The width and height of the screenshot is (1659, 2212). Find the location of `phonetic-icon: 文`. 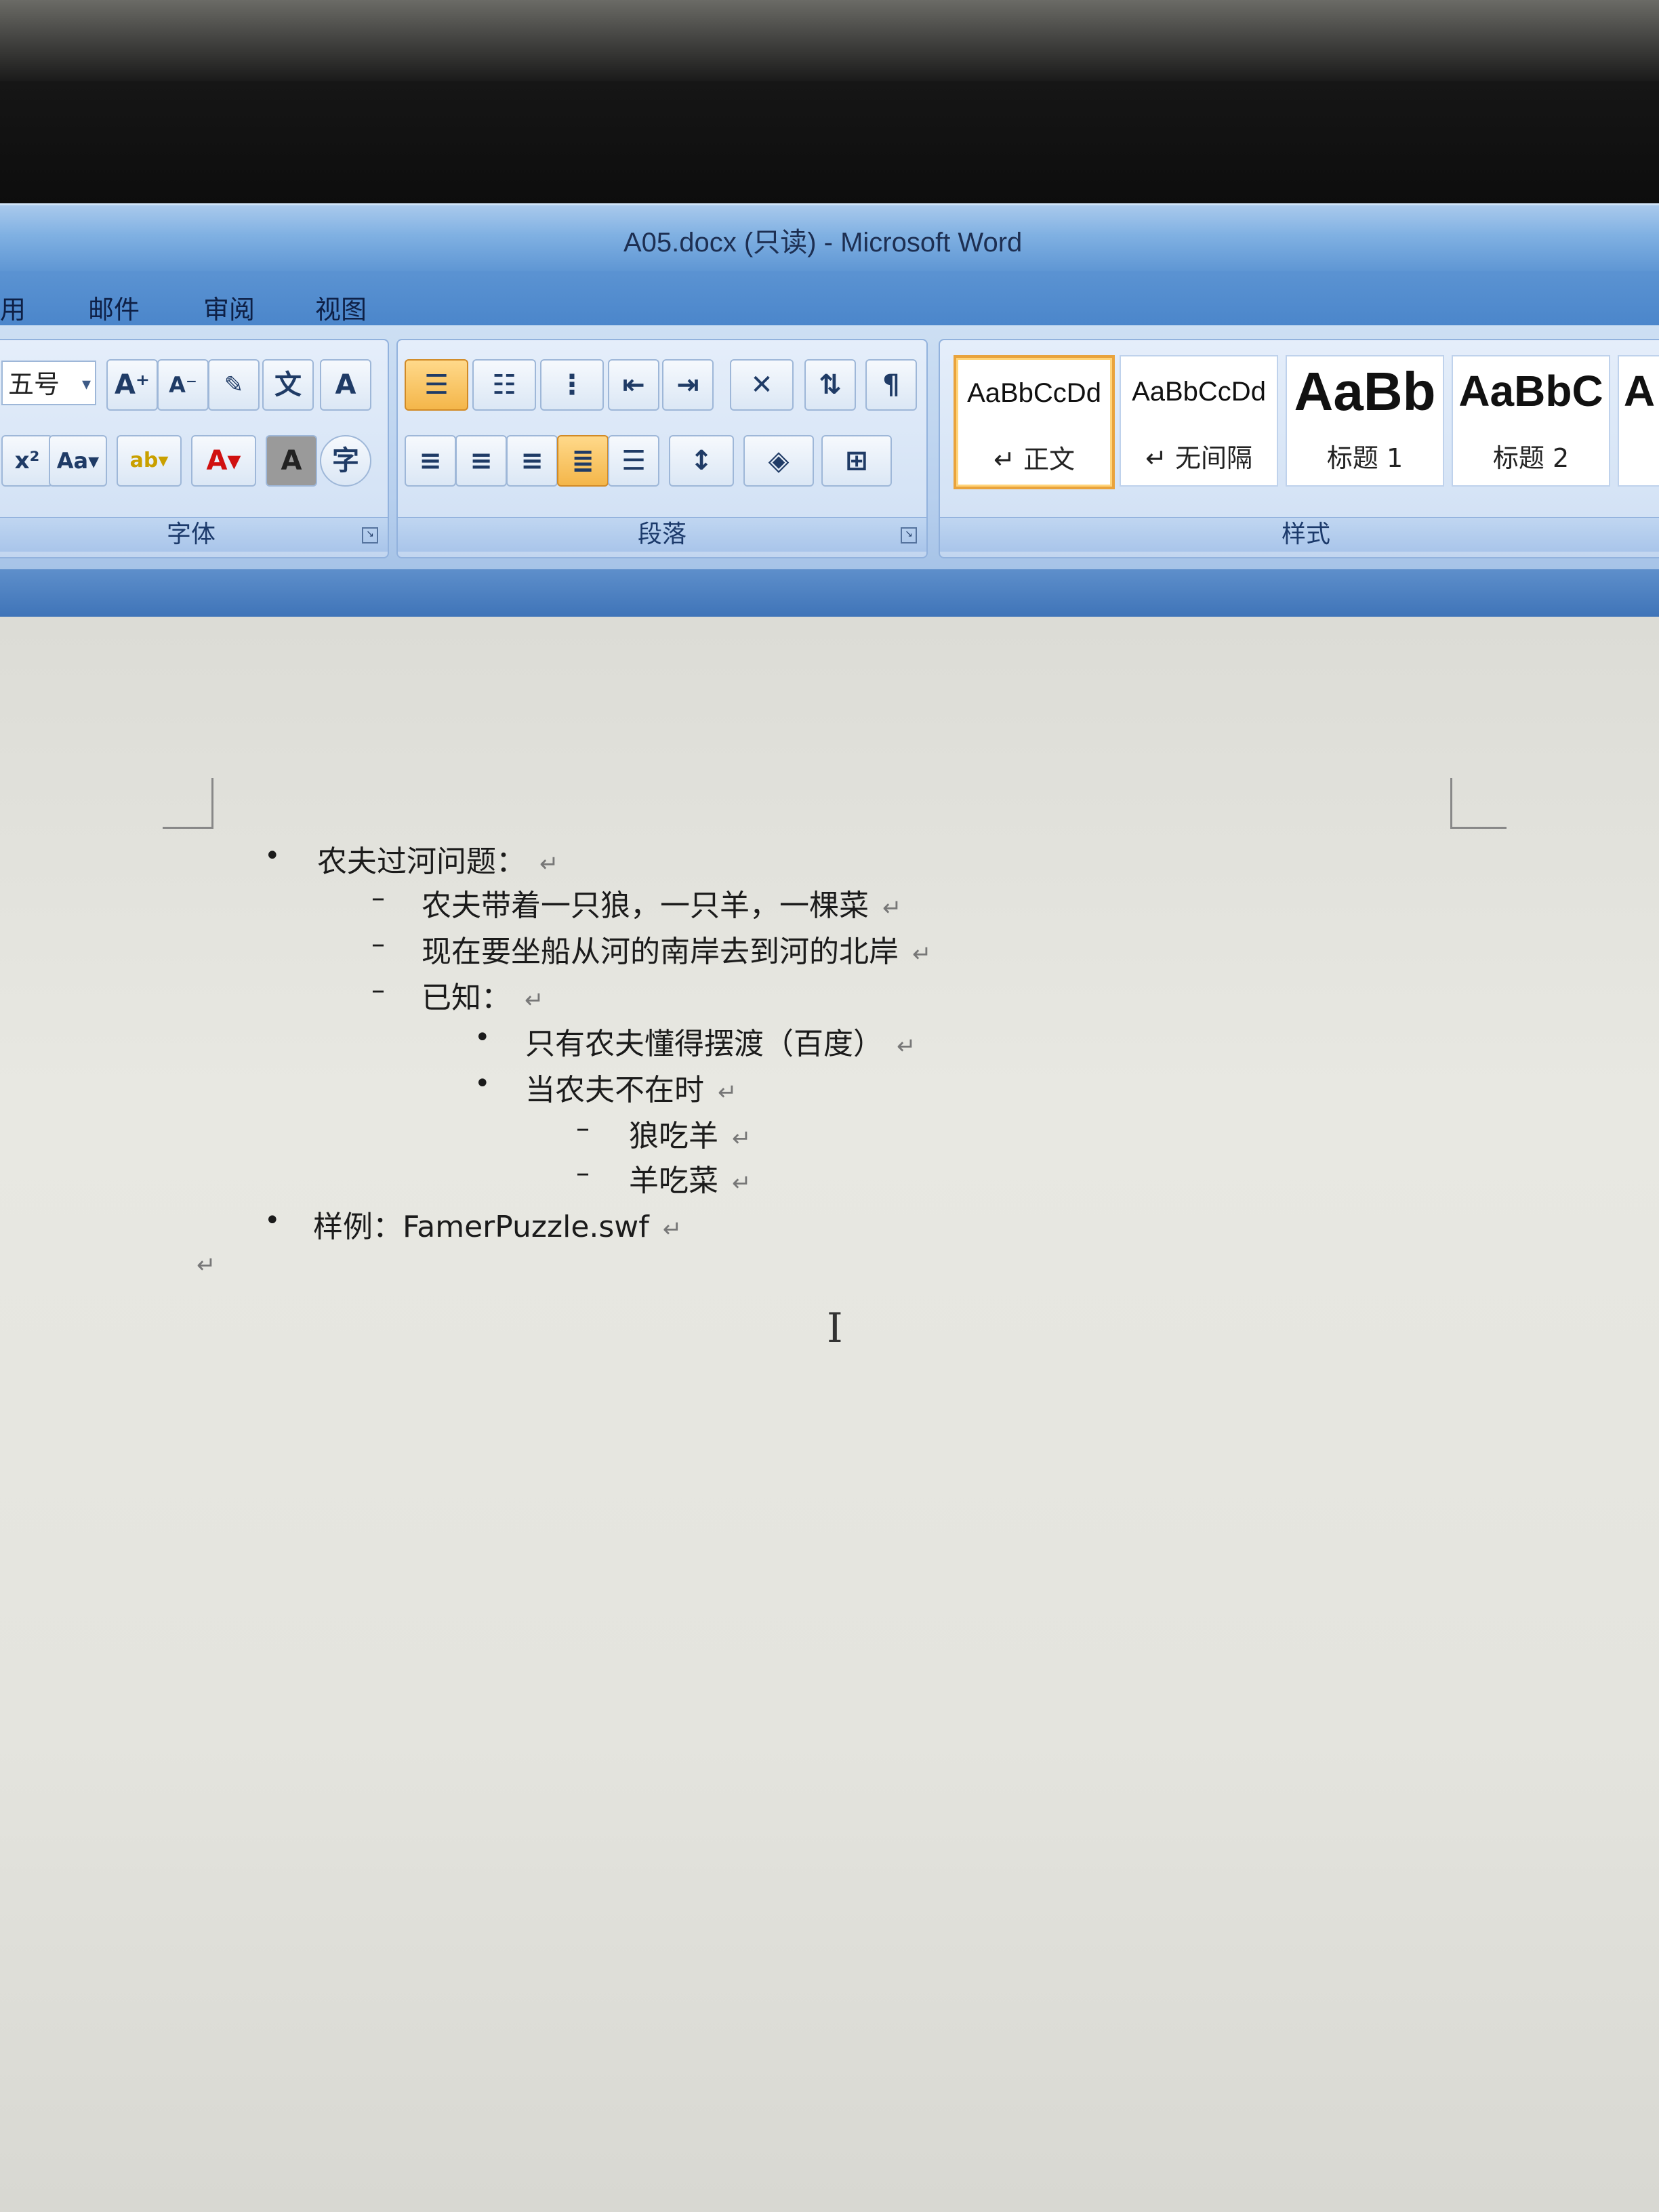

phonetic-icon: 文 is located at coordinates (288, 385).